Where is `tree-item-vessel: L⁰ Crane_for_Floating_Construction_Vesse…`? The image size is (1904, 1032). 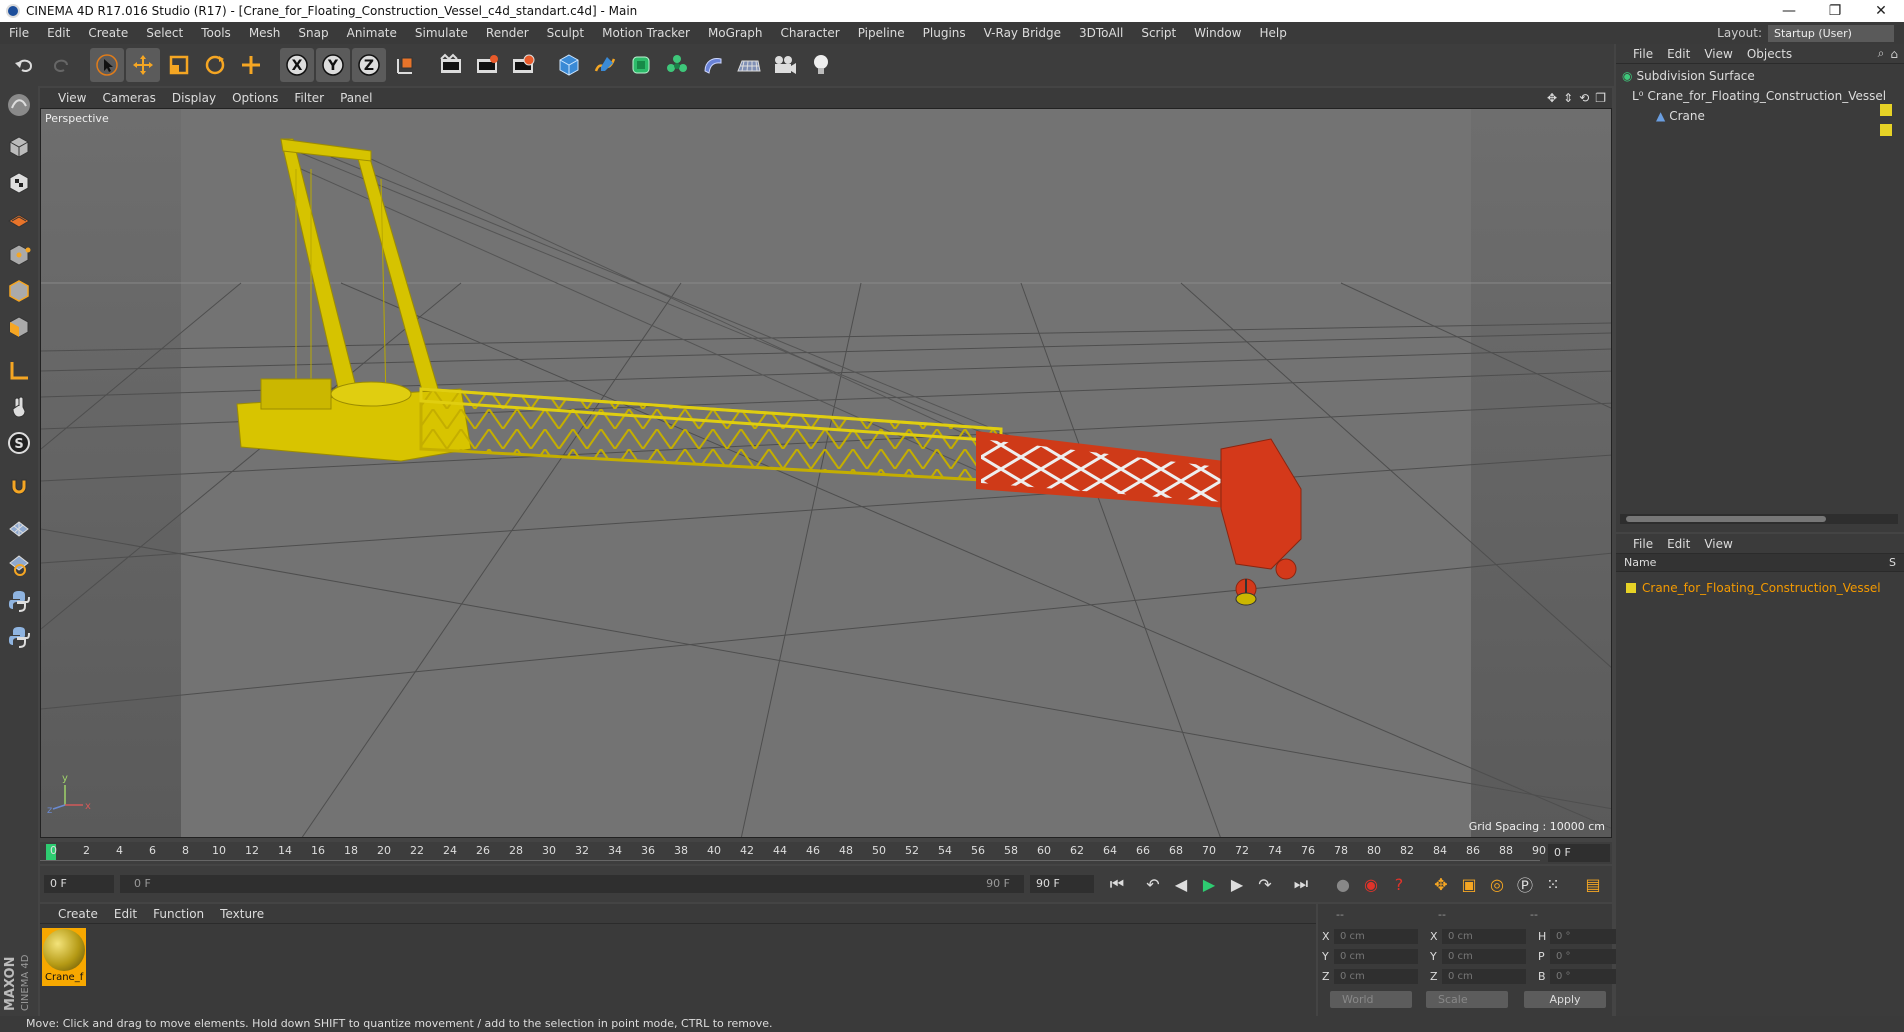 tree-item-vessel: L⁰ Crane_for_Floating_Construction_Vesse… is located at coordinates (1759, 96).